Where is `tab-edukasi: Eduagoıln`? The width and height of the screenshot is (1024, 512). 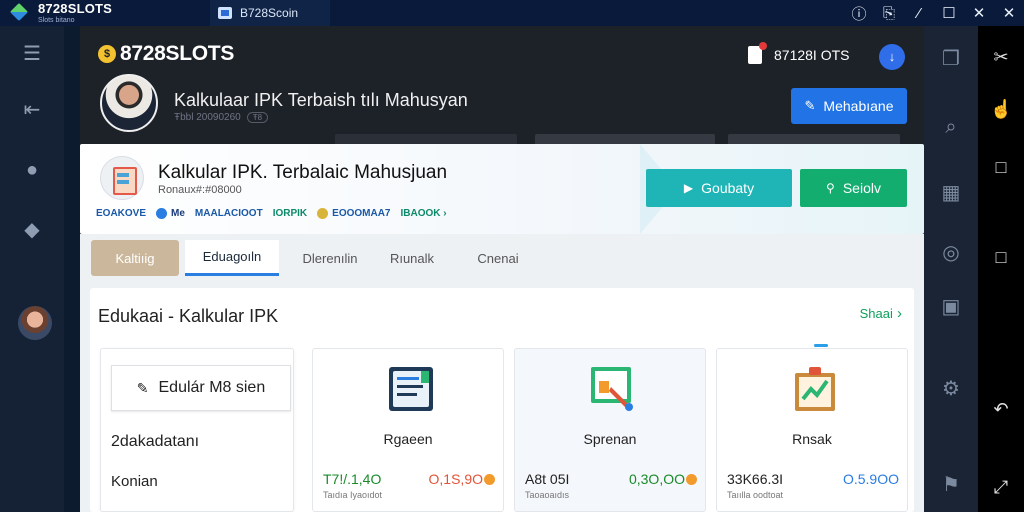 tab-edukasi: Eduagoıln is located at coordinates (232, 258).